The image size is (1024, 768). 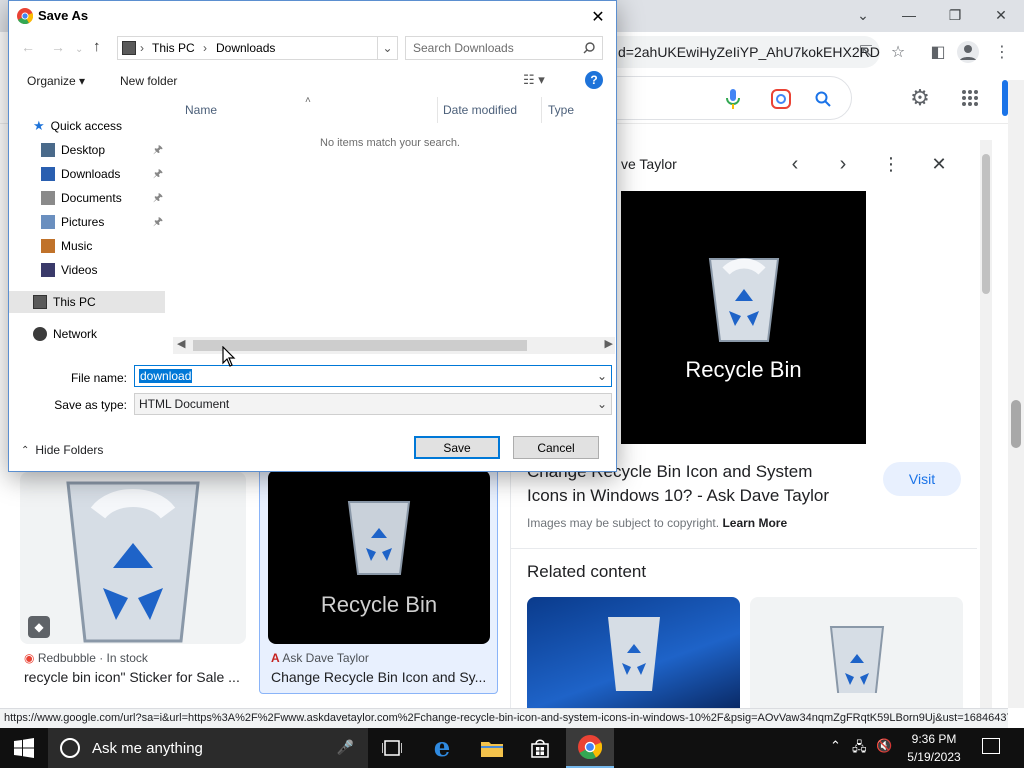 I want to click on share-icon: ⇱, so click(x=866, y=52).